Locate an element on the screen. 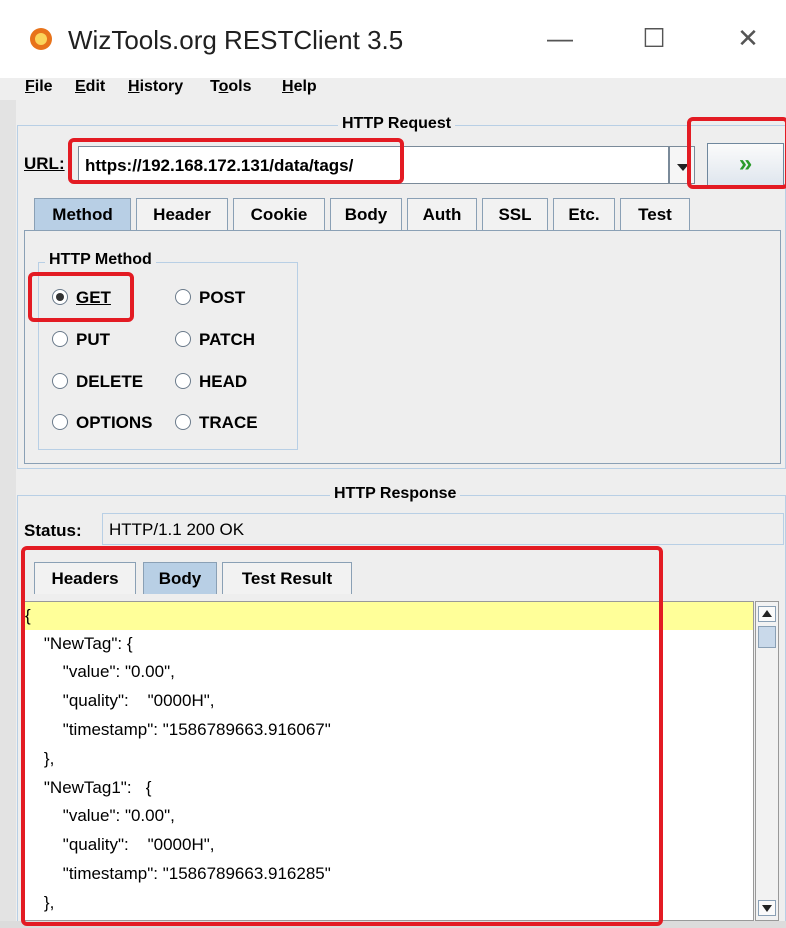  radio-patch-indicator is located at coordinates (183, 339).